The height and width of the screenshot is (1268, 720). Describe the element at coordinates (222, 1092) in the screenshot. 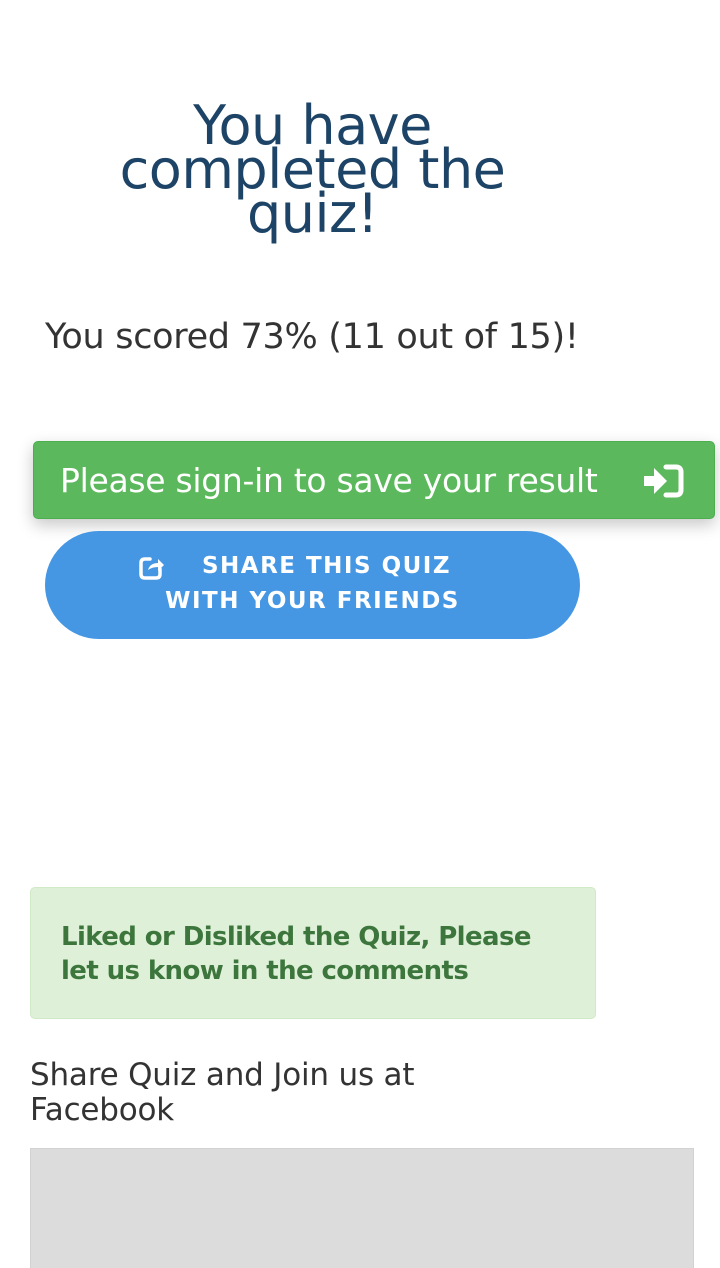

I see `facebook-heading: Share Quiz and Join us at Facebook` at that location.